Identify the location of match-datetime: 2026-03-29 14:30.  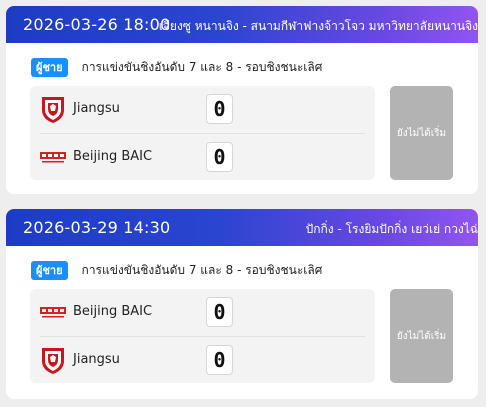
(97, 227).